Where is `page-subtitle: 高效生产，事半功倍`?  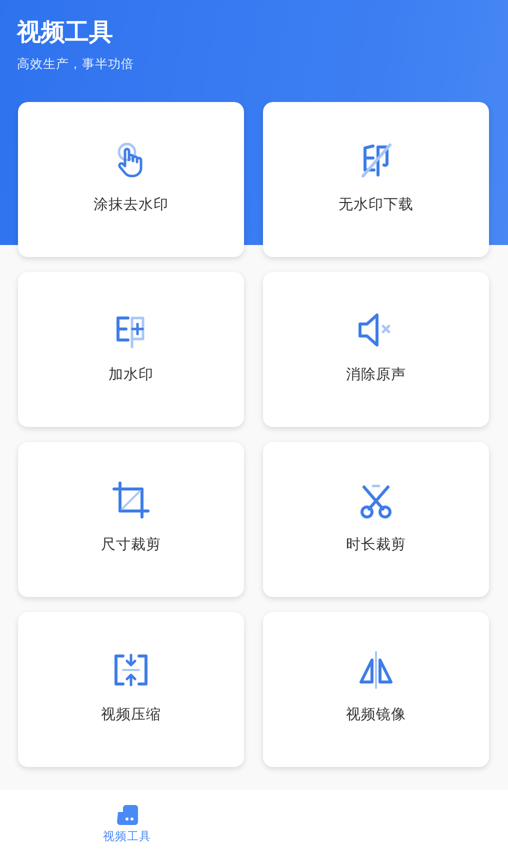 page-subtitle: 高效生产，事半功倍 is located at coordinates (75, 64).